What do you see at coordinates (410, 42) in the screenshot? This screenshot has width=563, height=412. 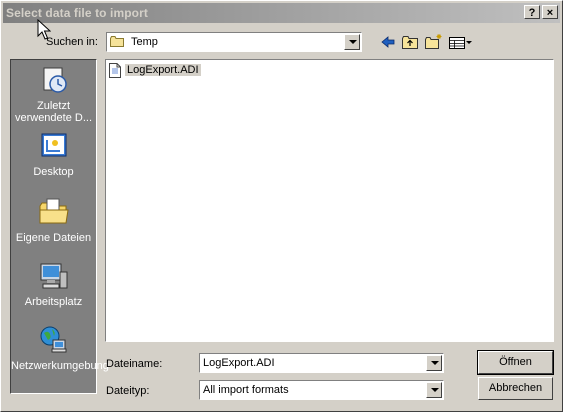 I see `up-folder-icon` at bounding box center [410, 42].